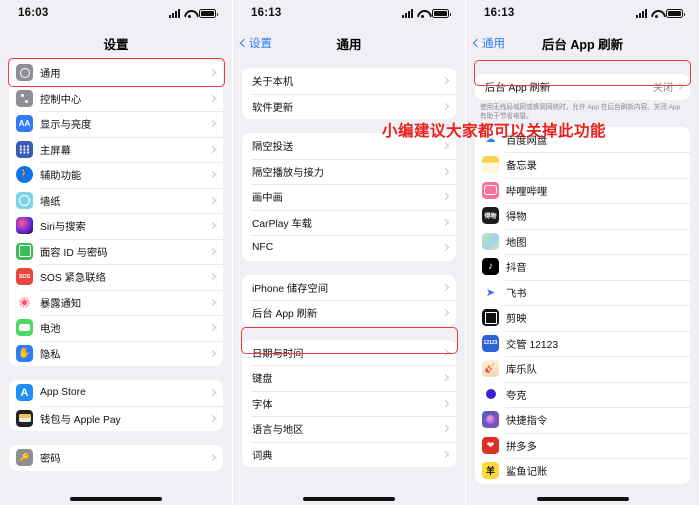 This screenshot has width=700, height=505. What do you see at coordinates (273, 83) in the screenshot?
I see `row-label: 关于本机` at bounding box center [273, 83].